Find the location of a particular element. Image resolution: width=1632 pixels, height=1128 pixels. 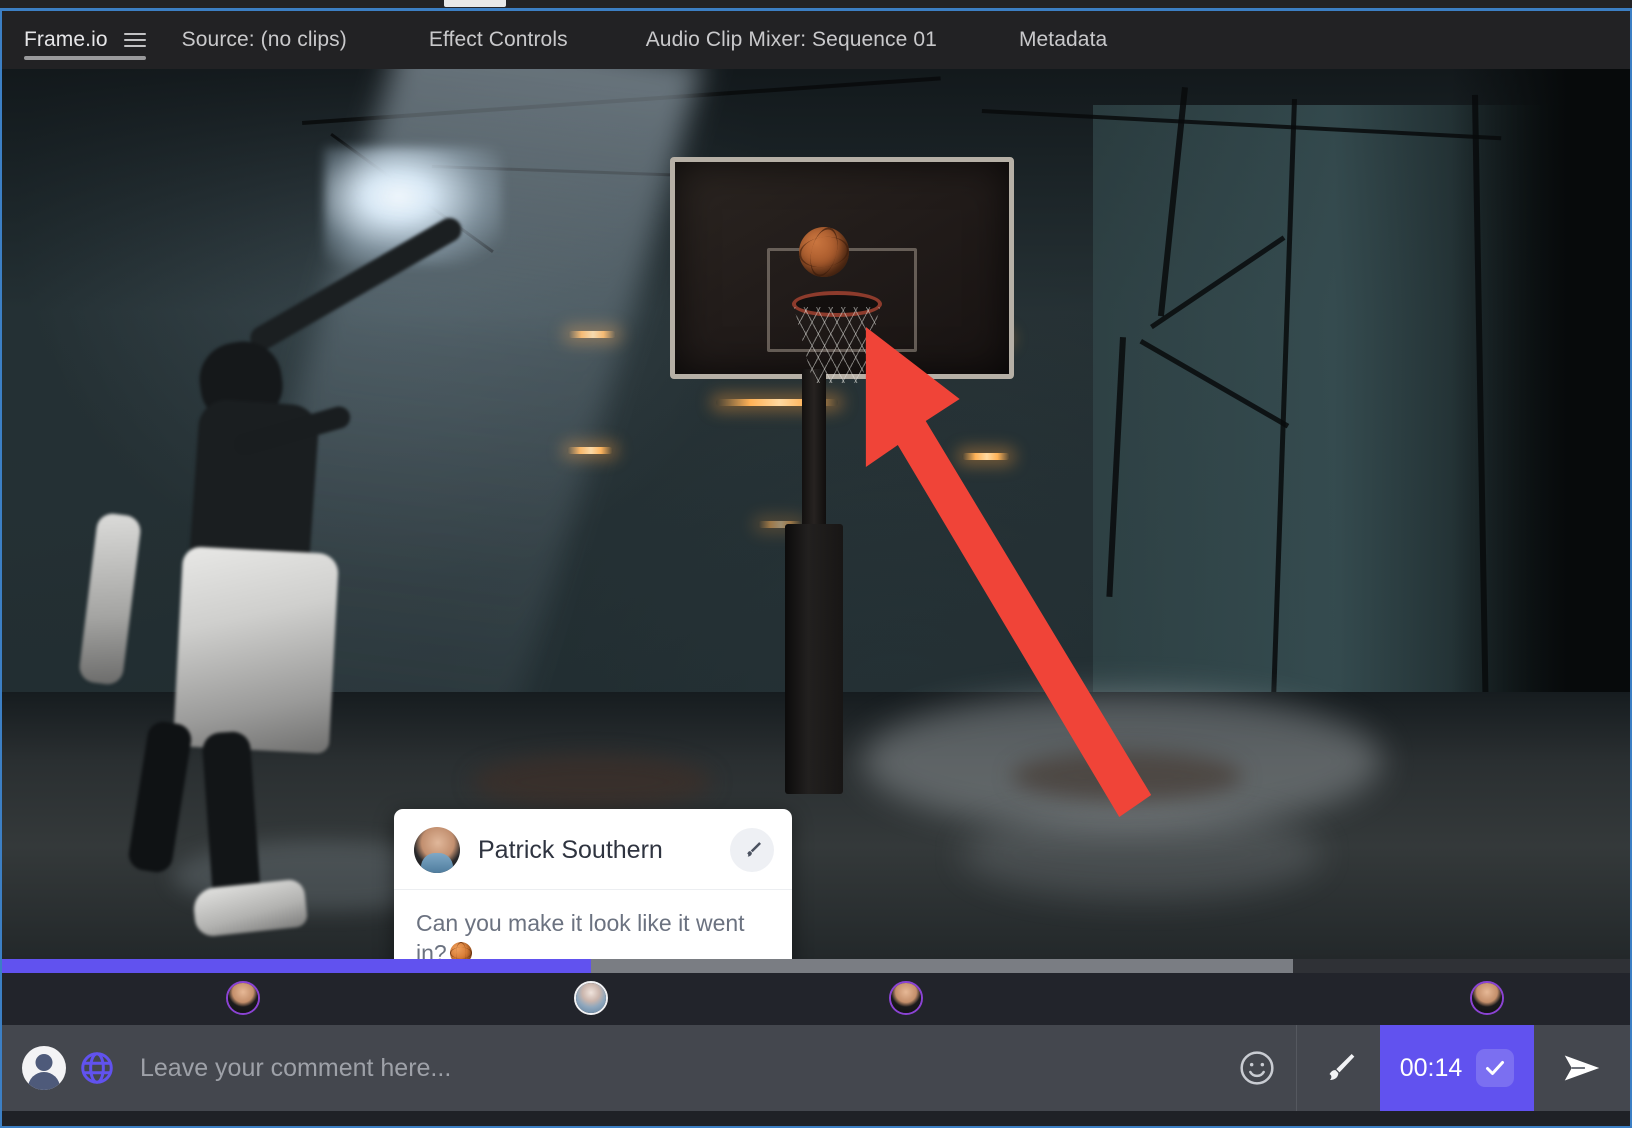

comment-author-name: Patrick Southern is located at coordinates (570, 849).